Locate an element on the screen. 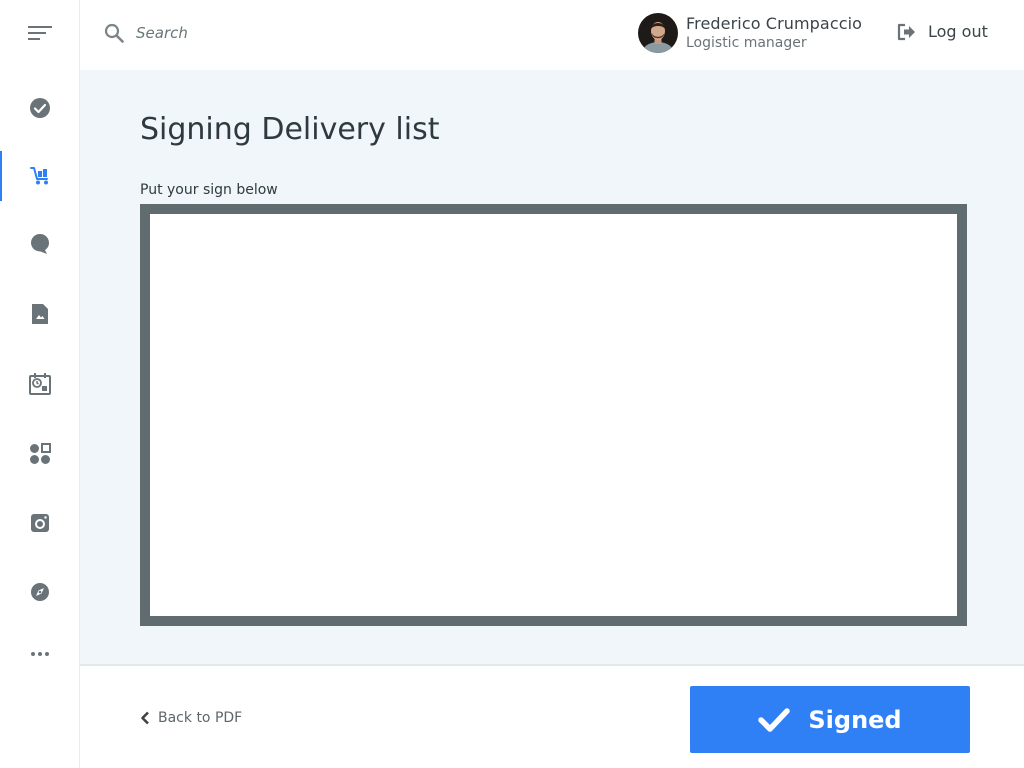  user-profile: Frederico Crumpaccio Logistic manager is located at coordinates (750, 33).